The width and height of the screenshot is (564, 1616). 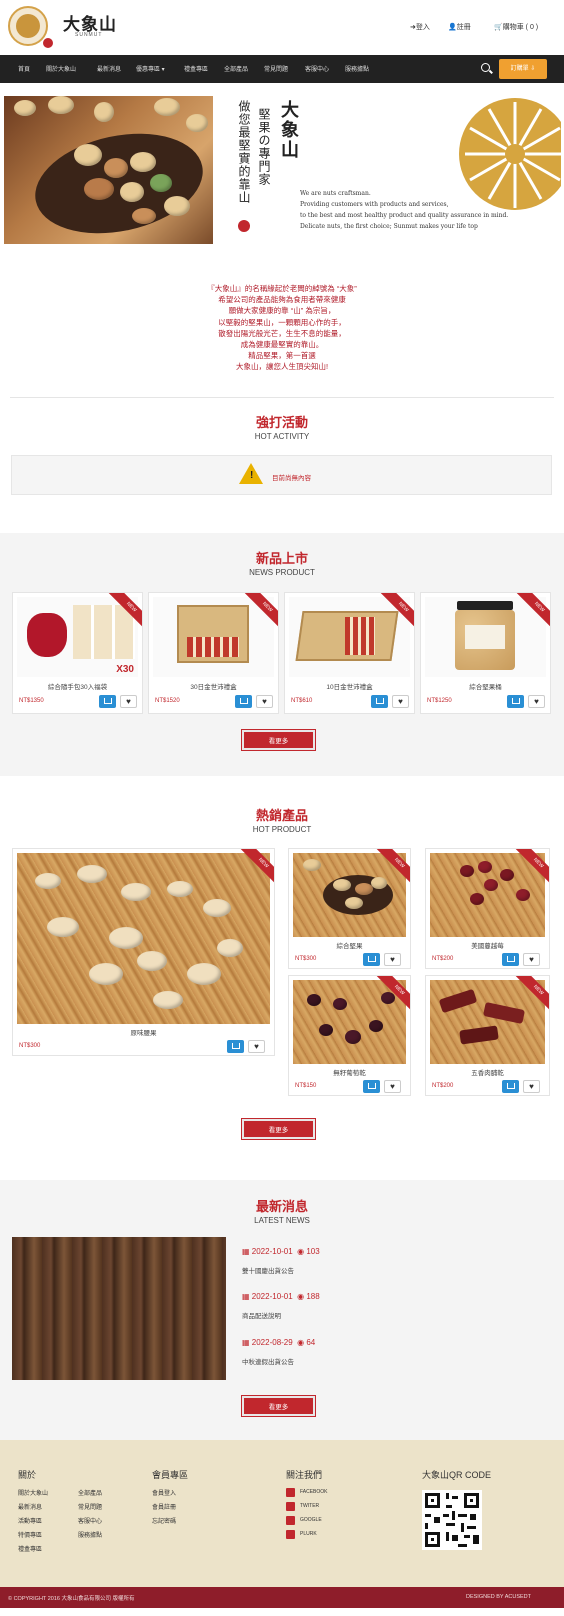 I want to click on product-name: 綜合隨手包30入福袋, so click(x=77, y=686).